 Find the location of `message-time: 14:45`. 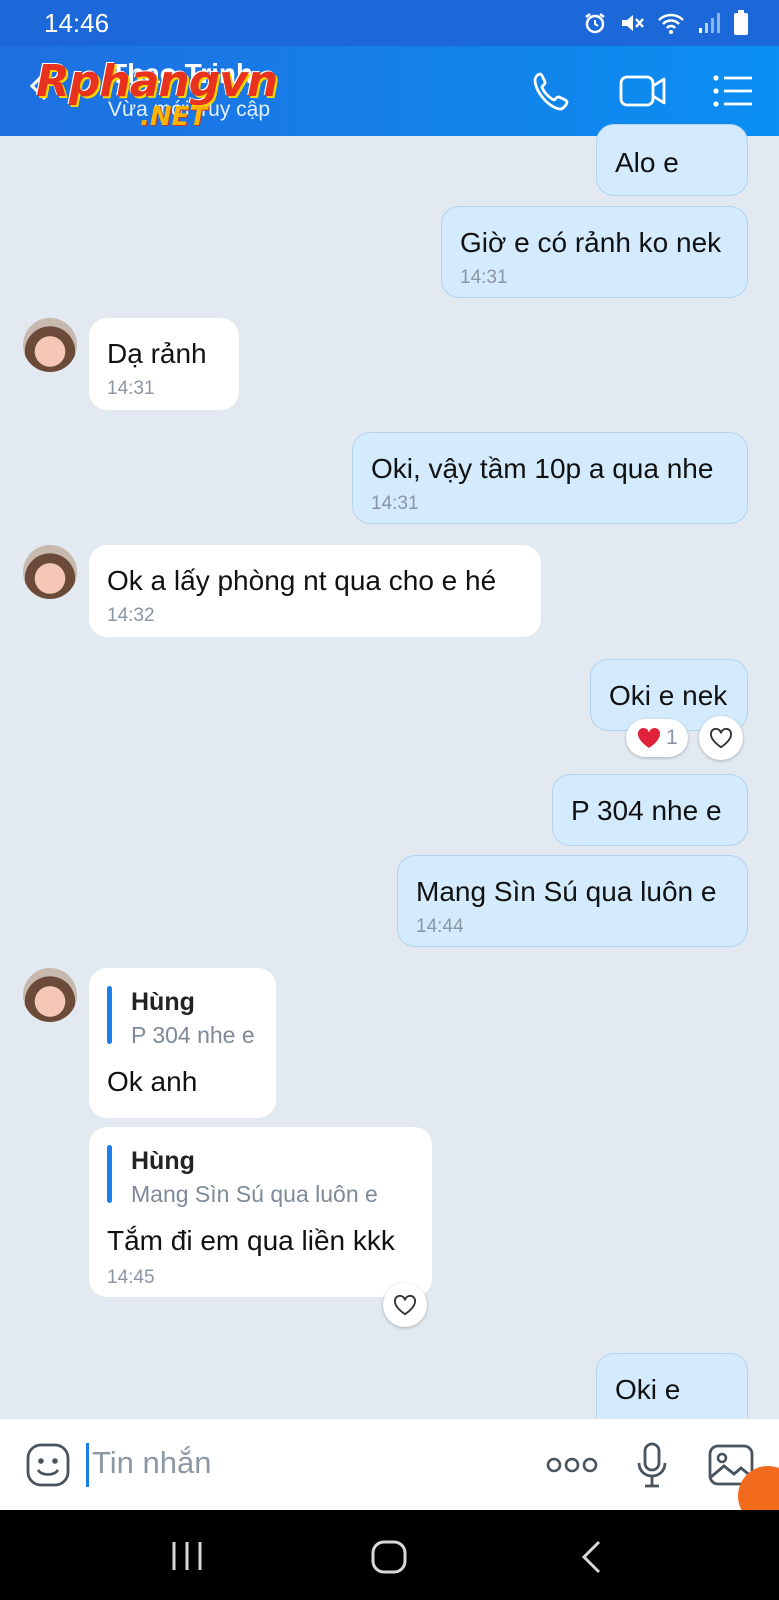

message-time: 14:45 is located at coordinates (131, 1277).